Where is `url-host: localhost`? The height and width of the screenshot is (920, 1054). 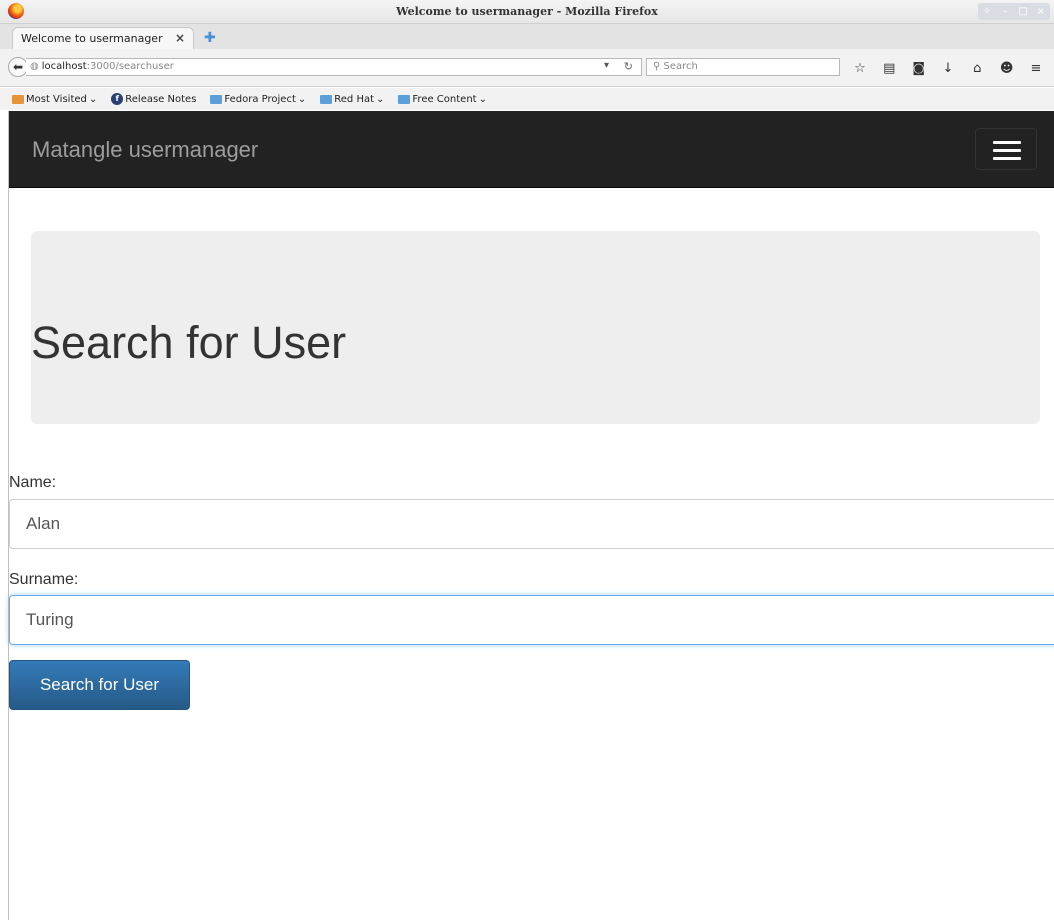 url-host: localhost is located at coordinates (64, 66).